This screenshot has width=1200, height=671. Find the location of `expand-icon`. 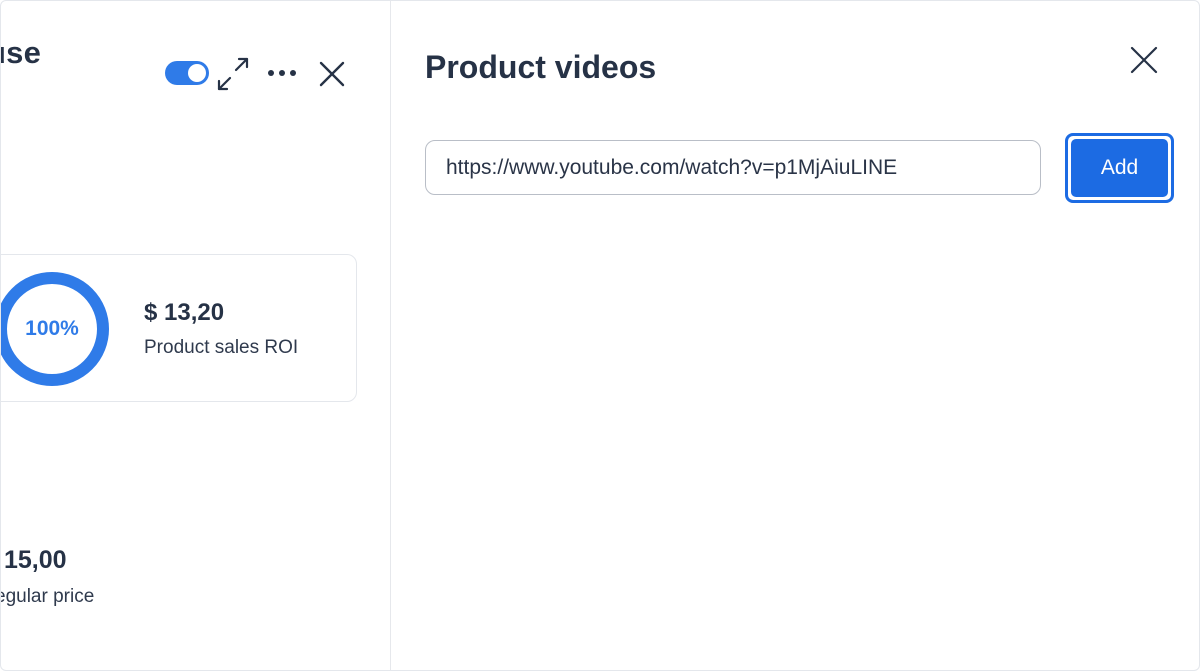

expand-icon is located at coordinates (233, 74).